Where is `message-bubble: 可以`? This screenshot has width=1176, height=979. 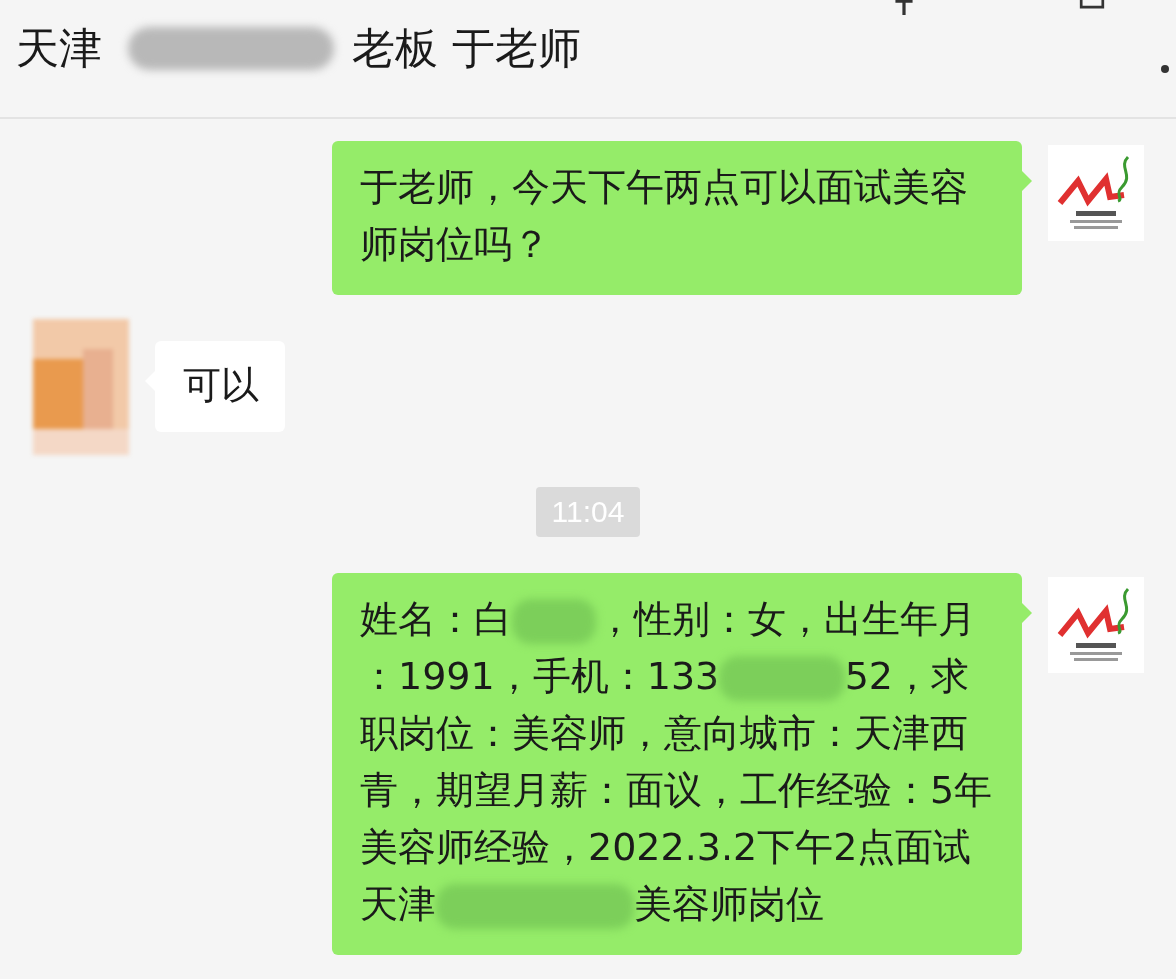
message-bubble: 可以 is located at coordinates (220, 386).